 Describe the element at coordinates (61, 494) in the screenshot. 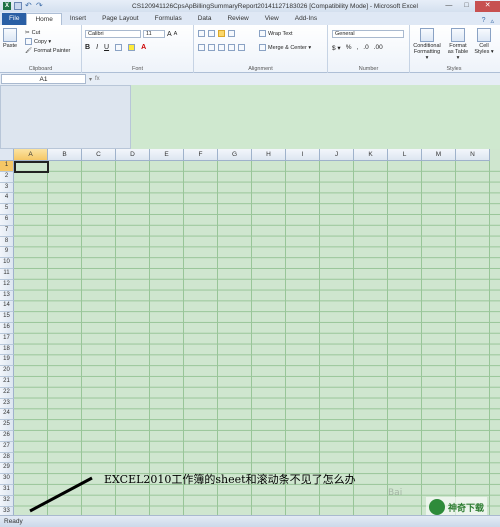

I see `annotation-arrow-line` at that location.